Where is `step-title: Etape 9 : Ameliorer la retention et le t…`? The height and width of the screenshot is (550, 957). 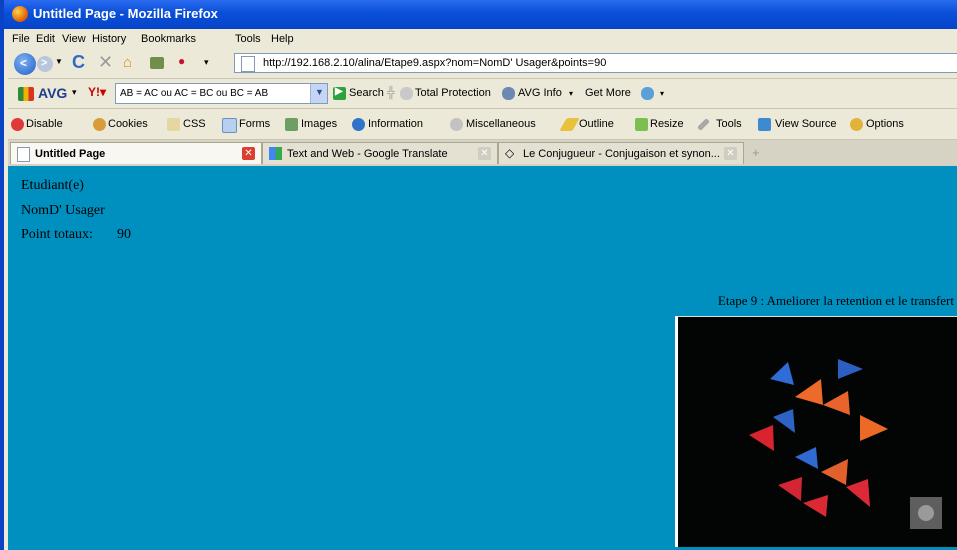 step-title: Etape 9 : Ameliorer la retention et le t… is located at coordinates (835, 300).